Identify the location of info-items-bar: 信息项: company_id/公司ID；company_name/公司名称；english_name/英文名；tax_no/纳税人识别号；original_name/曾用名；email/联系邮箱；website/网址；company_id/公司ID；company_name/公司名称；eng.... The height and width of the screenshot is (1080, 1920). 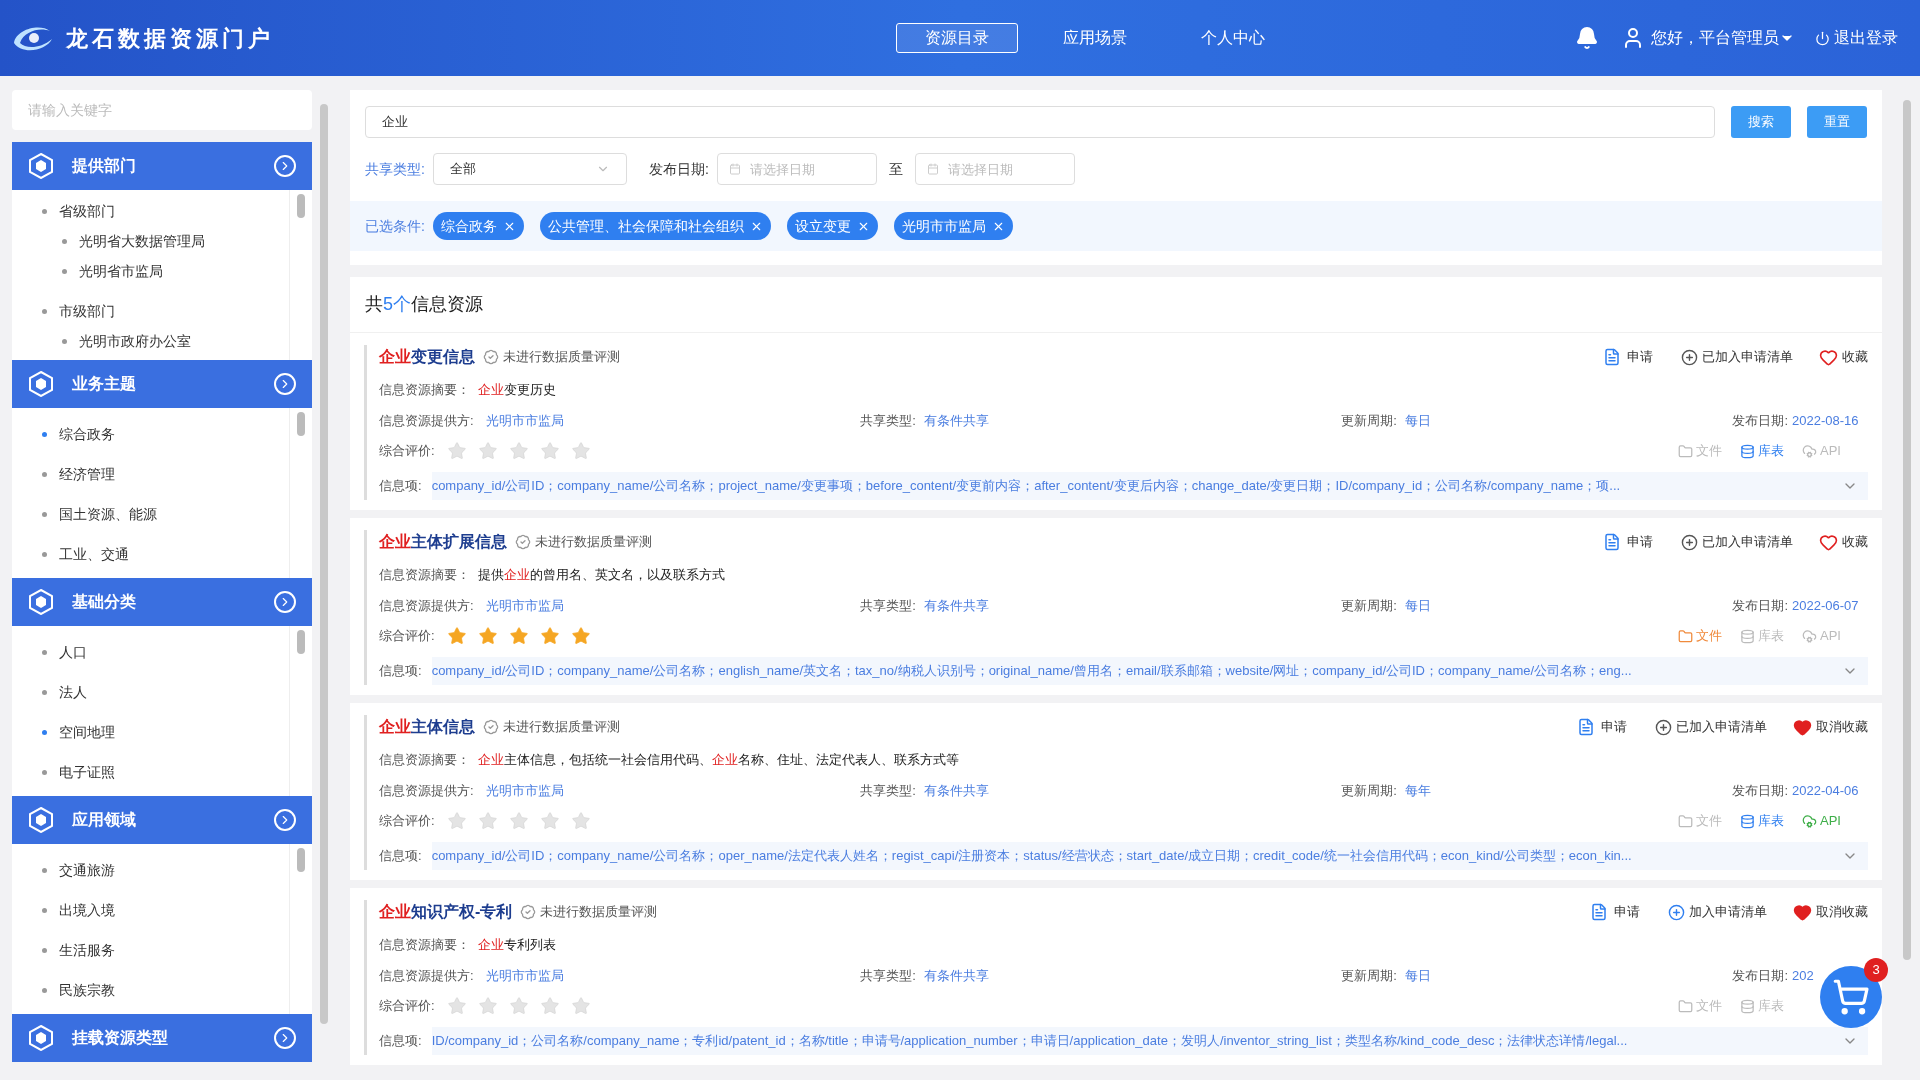
(1123, 671).